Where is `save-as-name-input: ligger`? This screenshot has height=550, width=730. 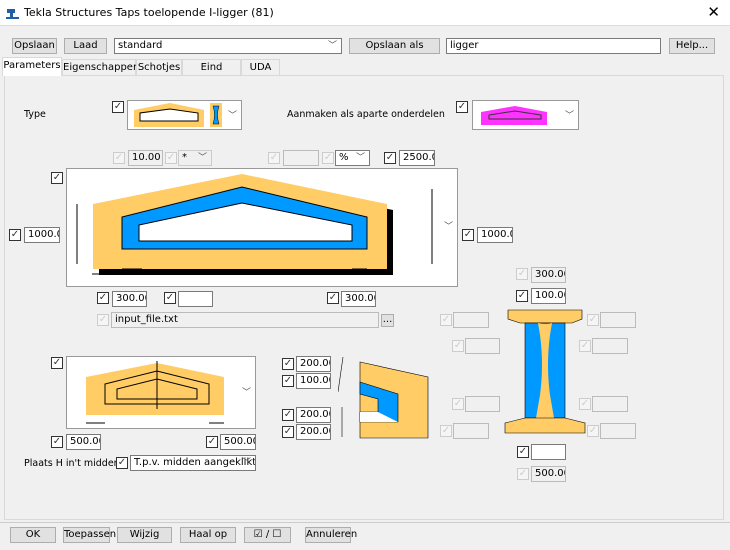 save-as-name-input: ligger is located at coordinates (553, 46).